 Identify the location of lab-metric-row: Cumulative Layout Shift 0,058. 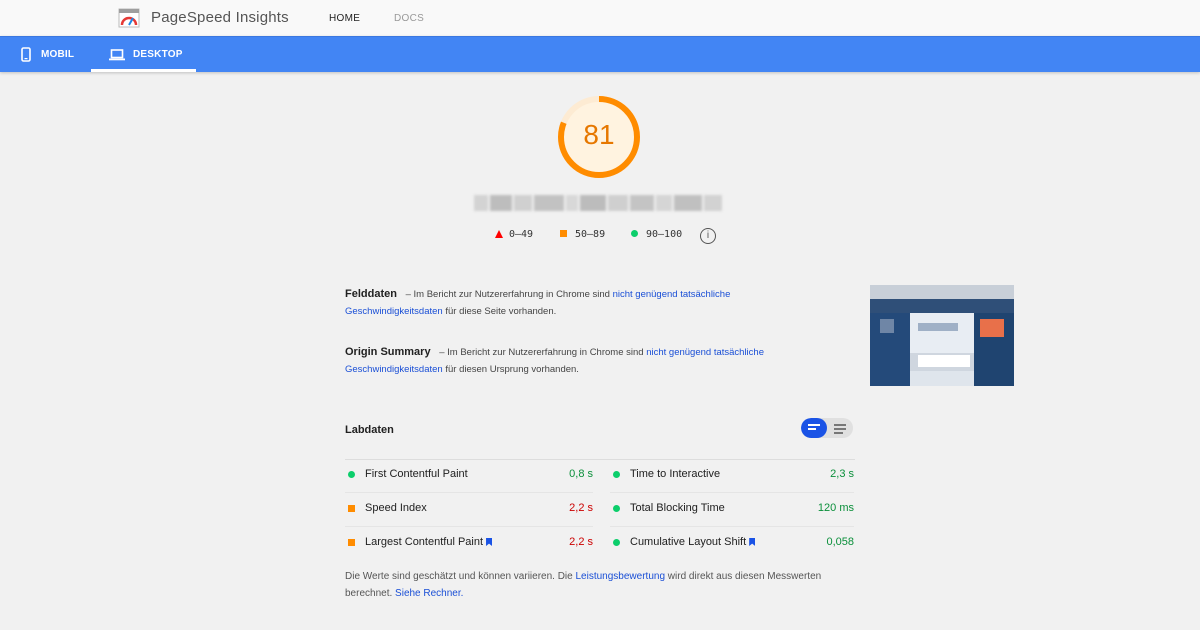
(732, 544).